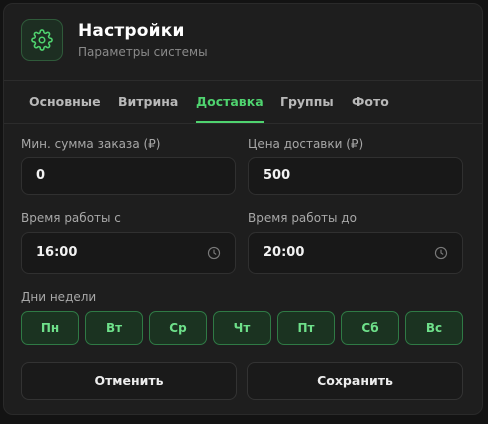 This screenshot has width=488, height=424. Describe the element at coordinates (370, 328) in the screenshot. I see `day-toggle-sat: Сб` at that location.